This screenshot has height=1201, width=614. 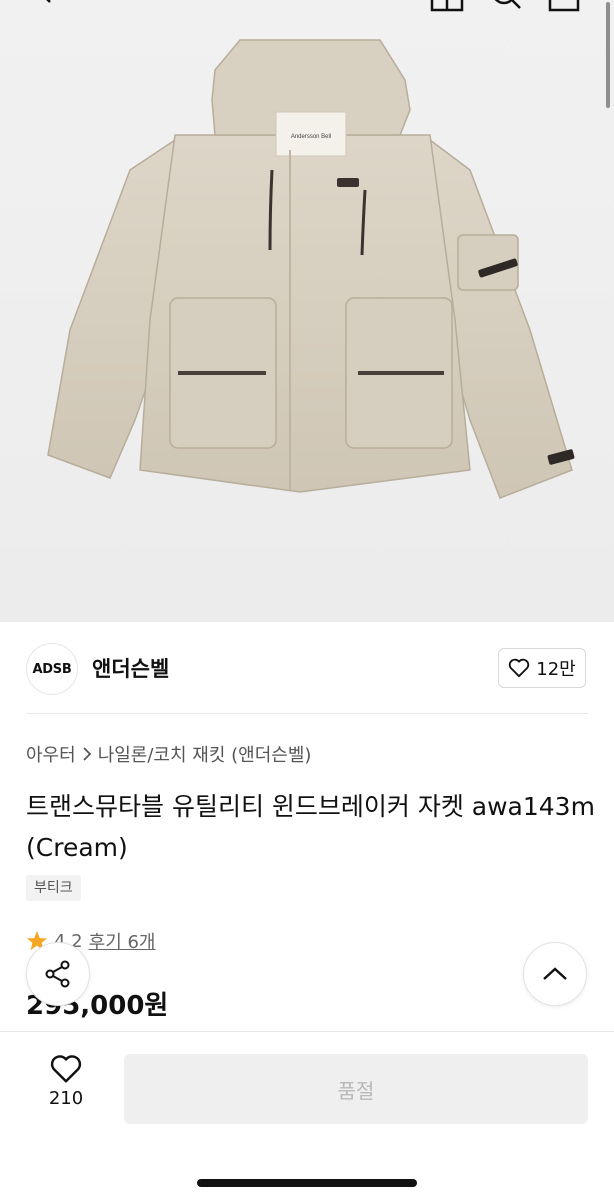 I want to click on brand-avatar: ADSB, so click(x=52, y=669).